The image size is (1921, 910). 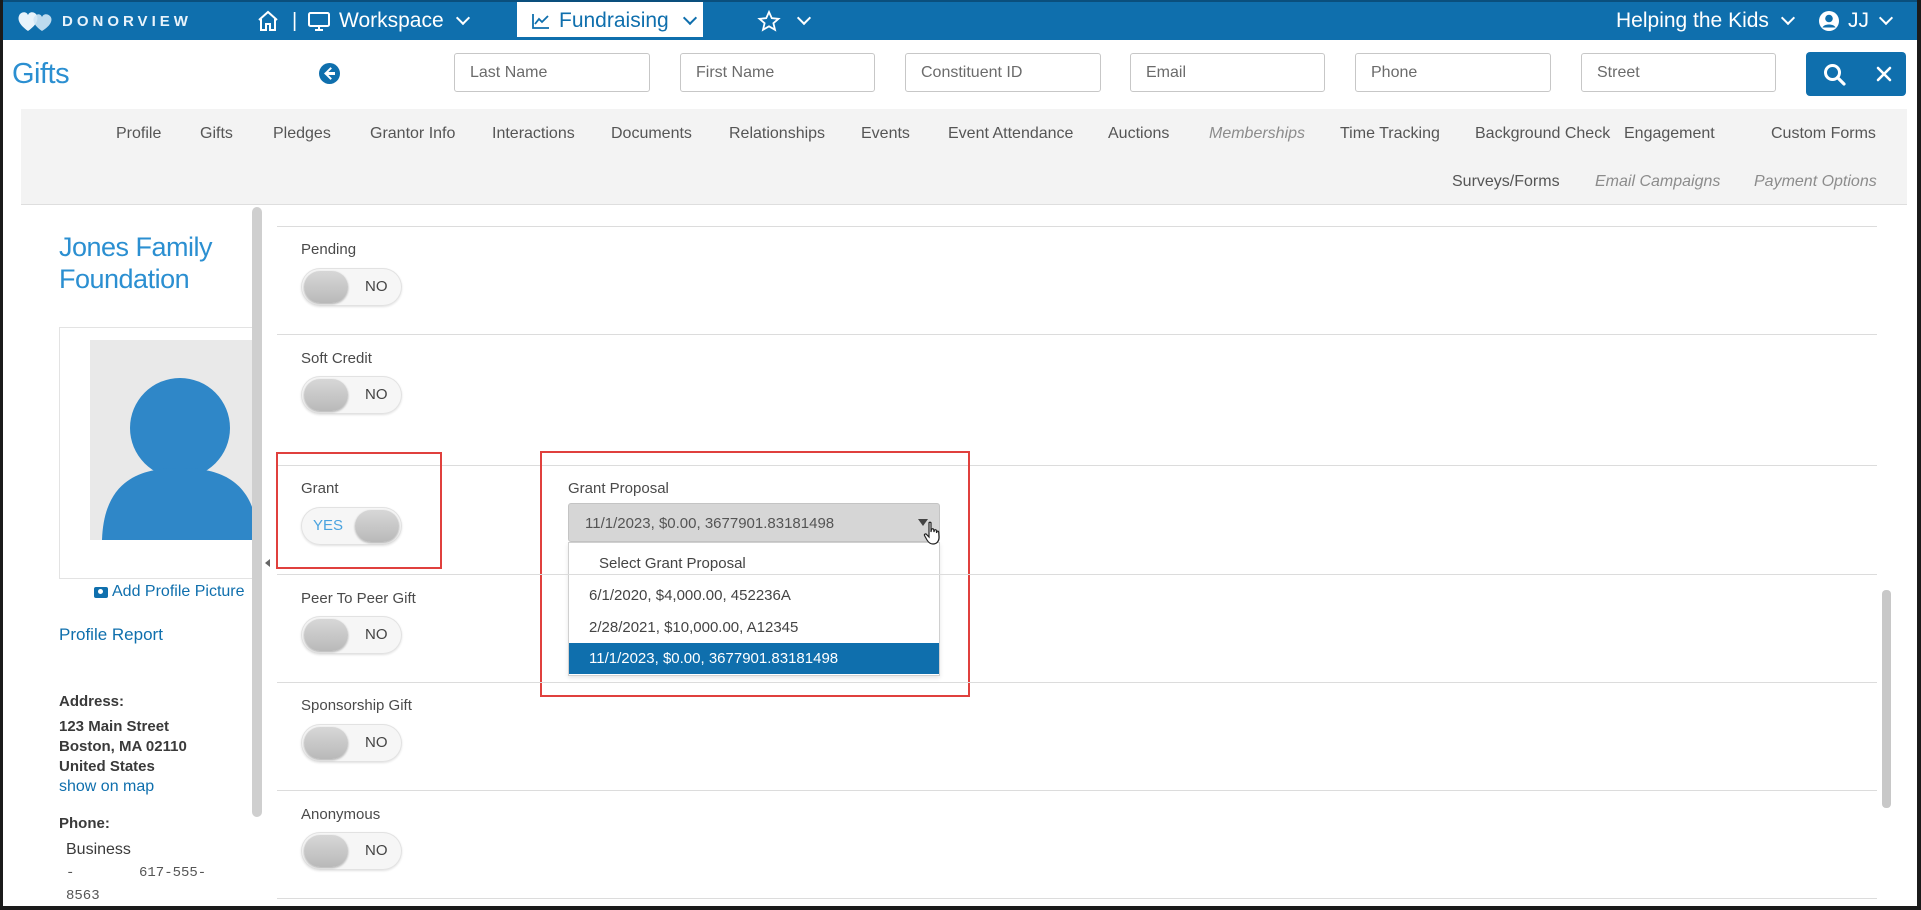 What do you see at coordinates (180, 459) in the screenshot?
I see `person-silhouette-icon` at bounding box center [180, 459].